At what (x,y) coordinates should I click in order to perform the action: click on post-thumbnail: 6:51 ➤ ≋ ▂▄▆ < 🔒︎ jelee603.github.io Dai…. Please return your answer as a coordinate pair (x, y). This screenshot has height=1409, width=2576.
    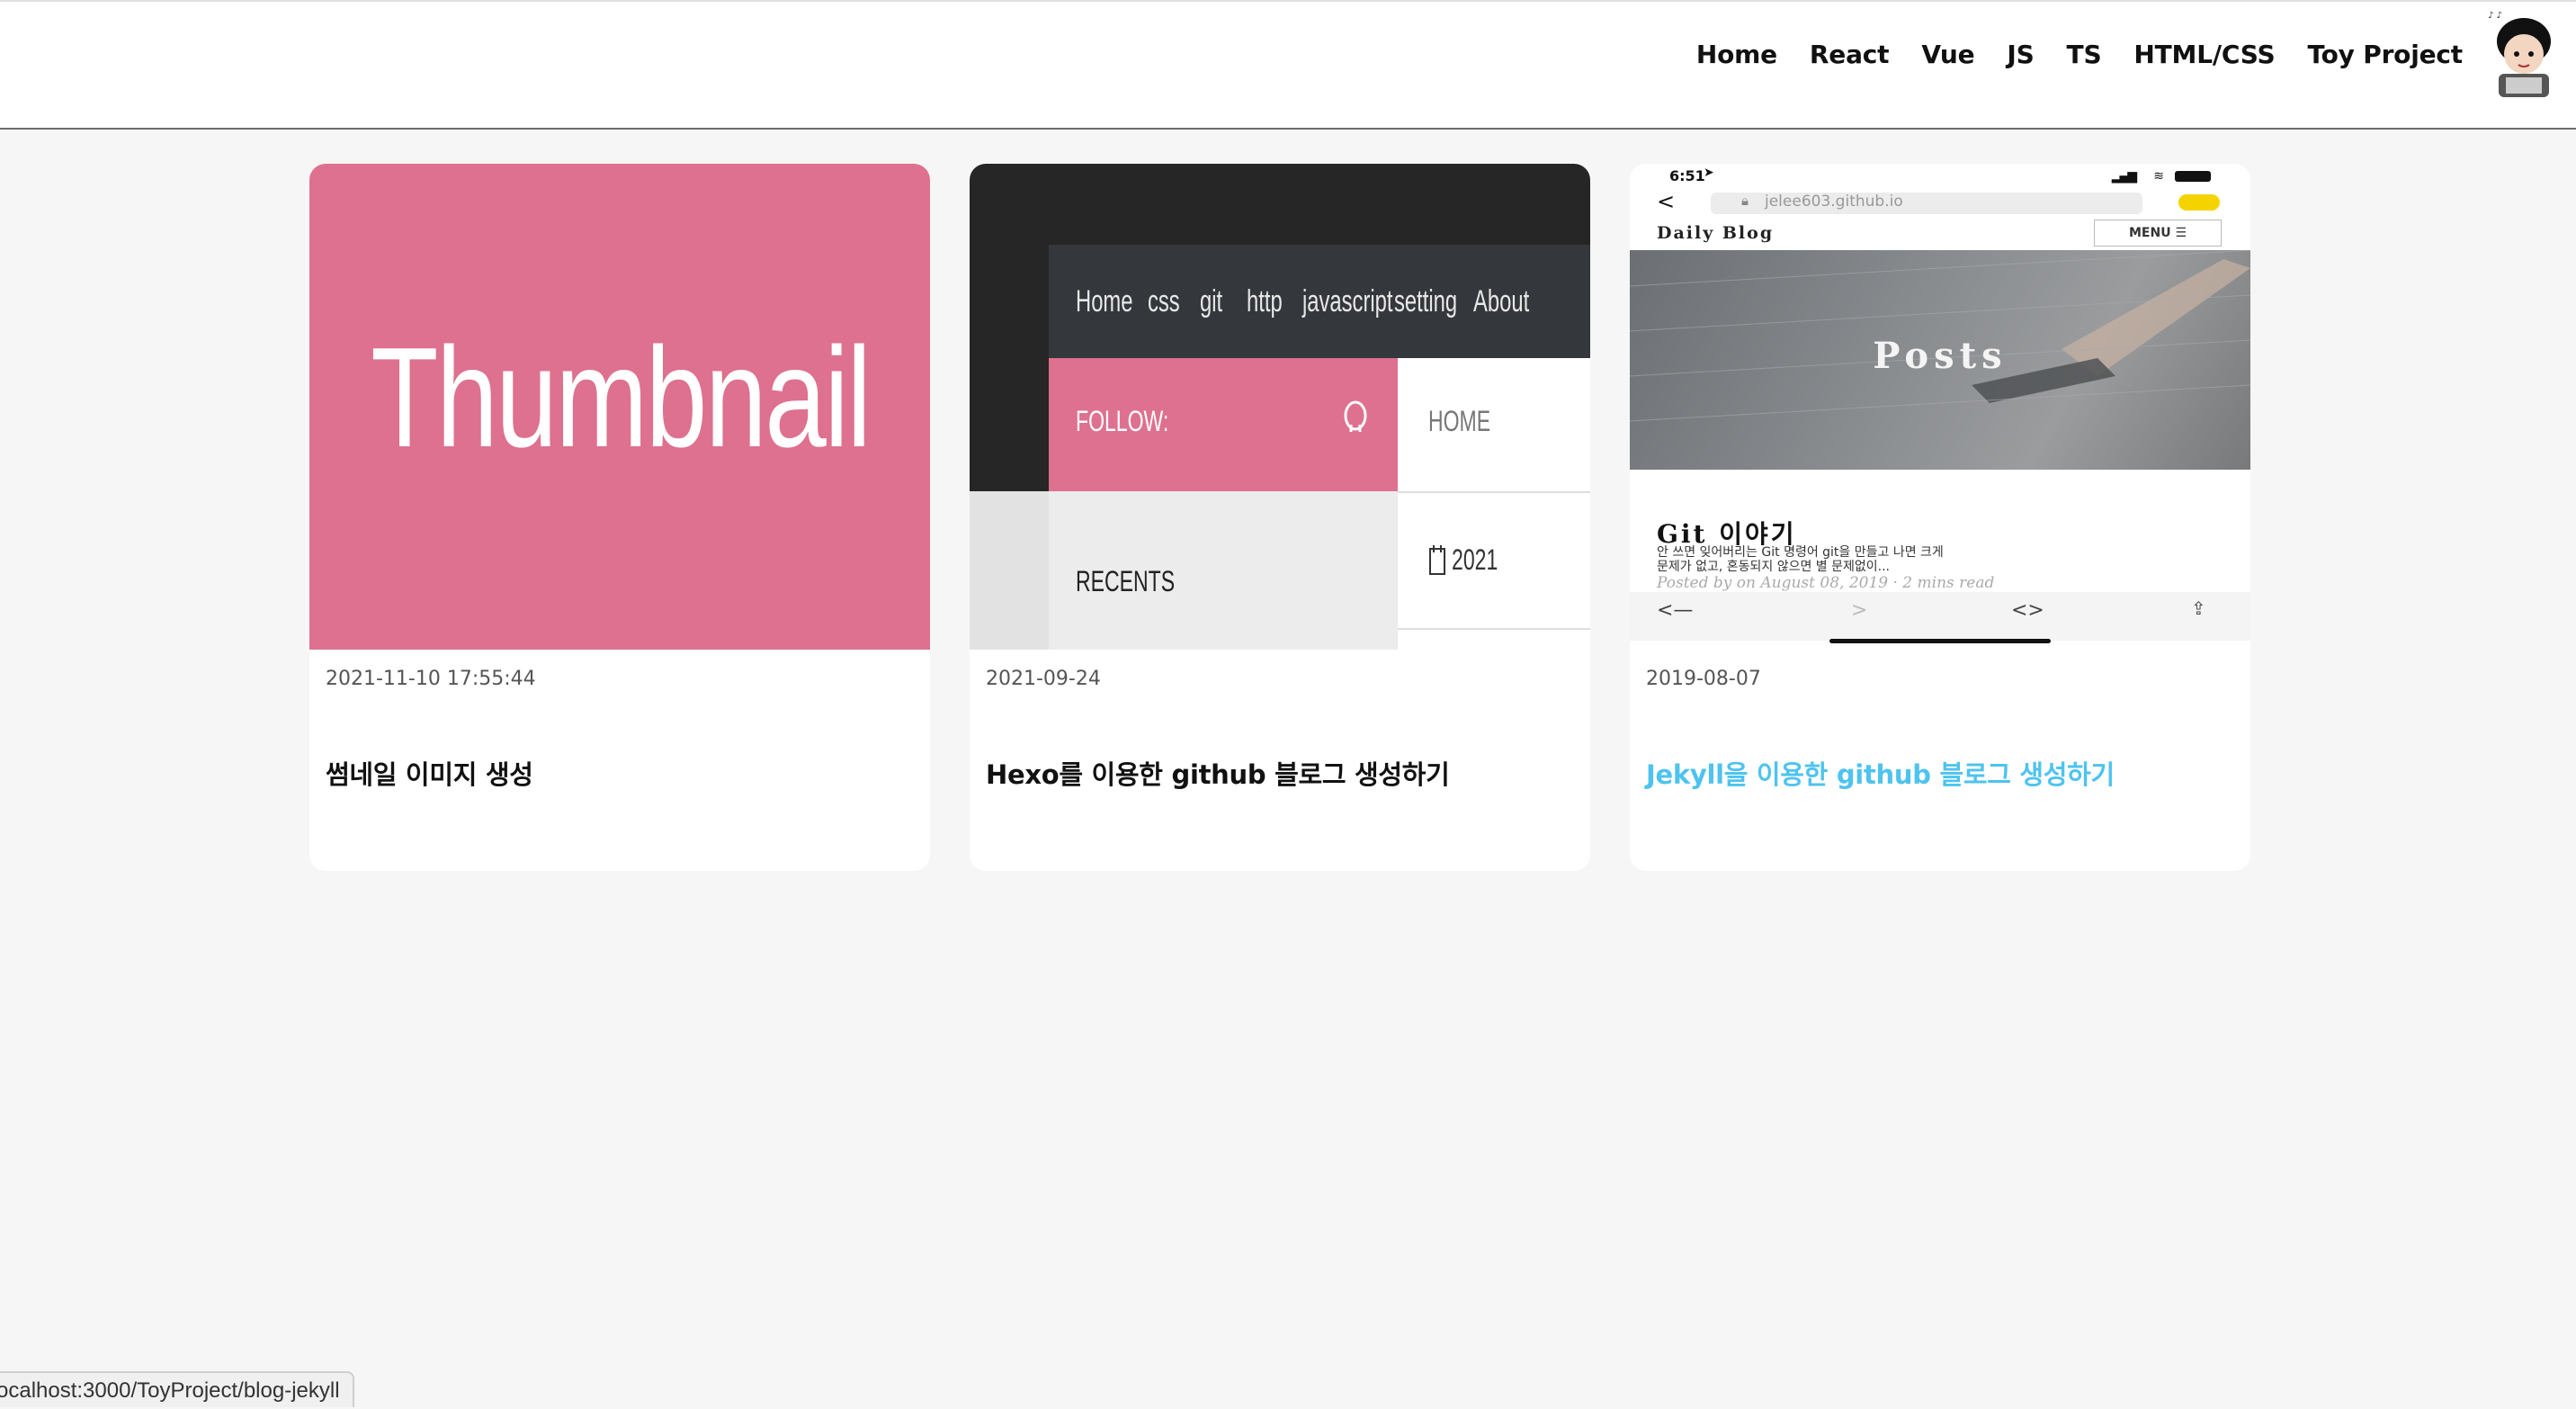
    Looking at the image, I should click on (1940, 407).